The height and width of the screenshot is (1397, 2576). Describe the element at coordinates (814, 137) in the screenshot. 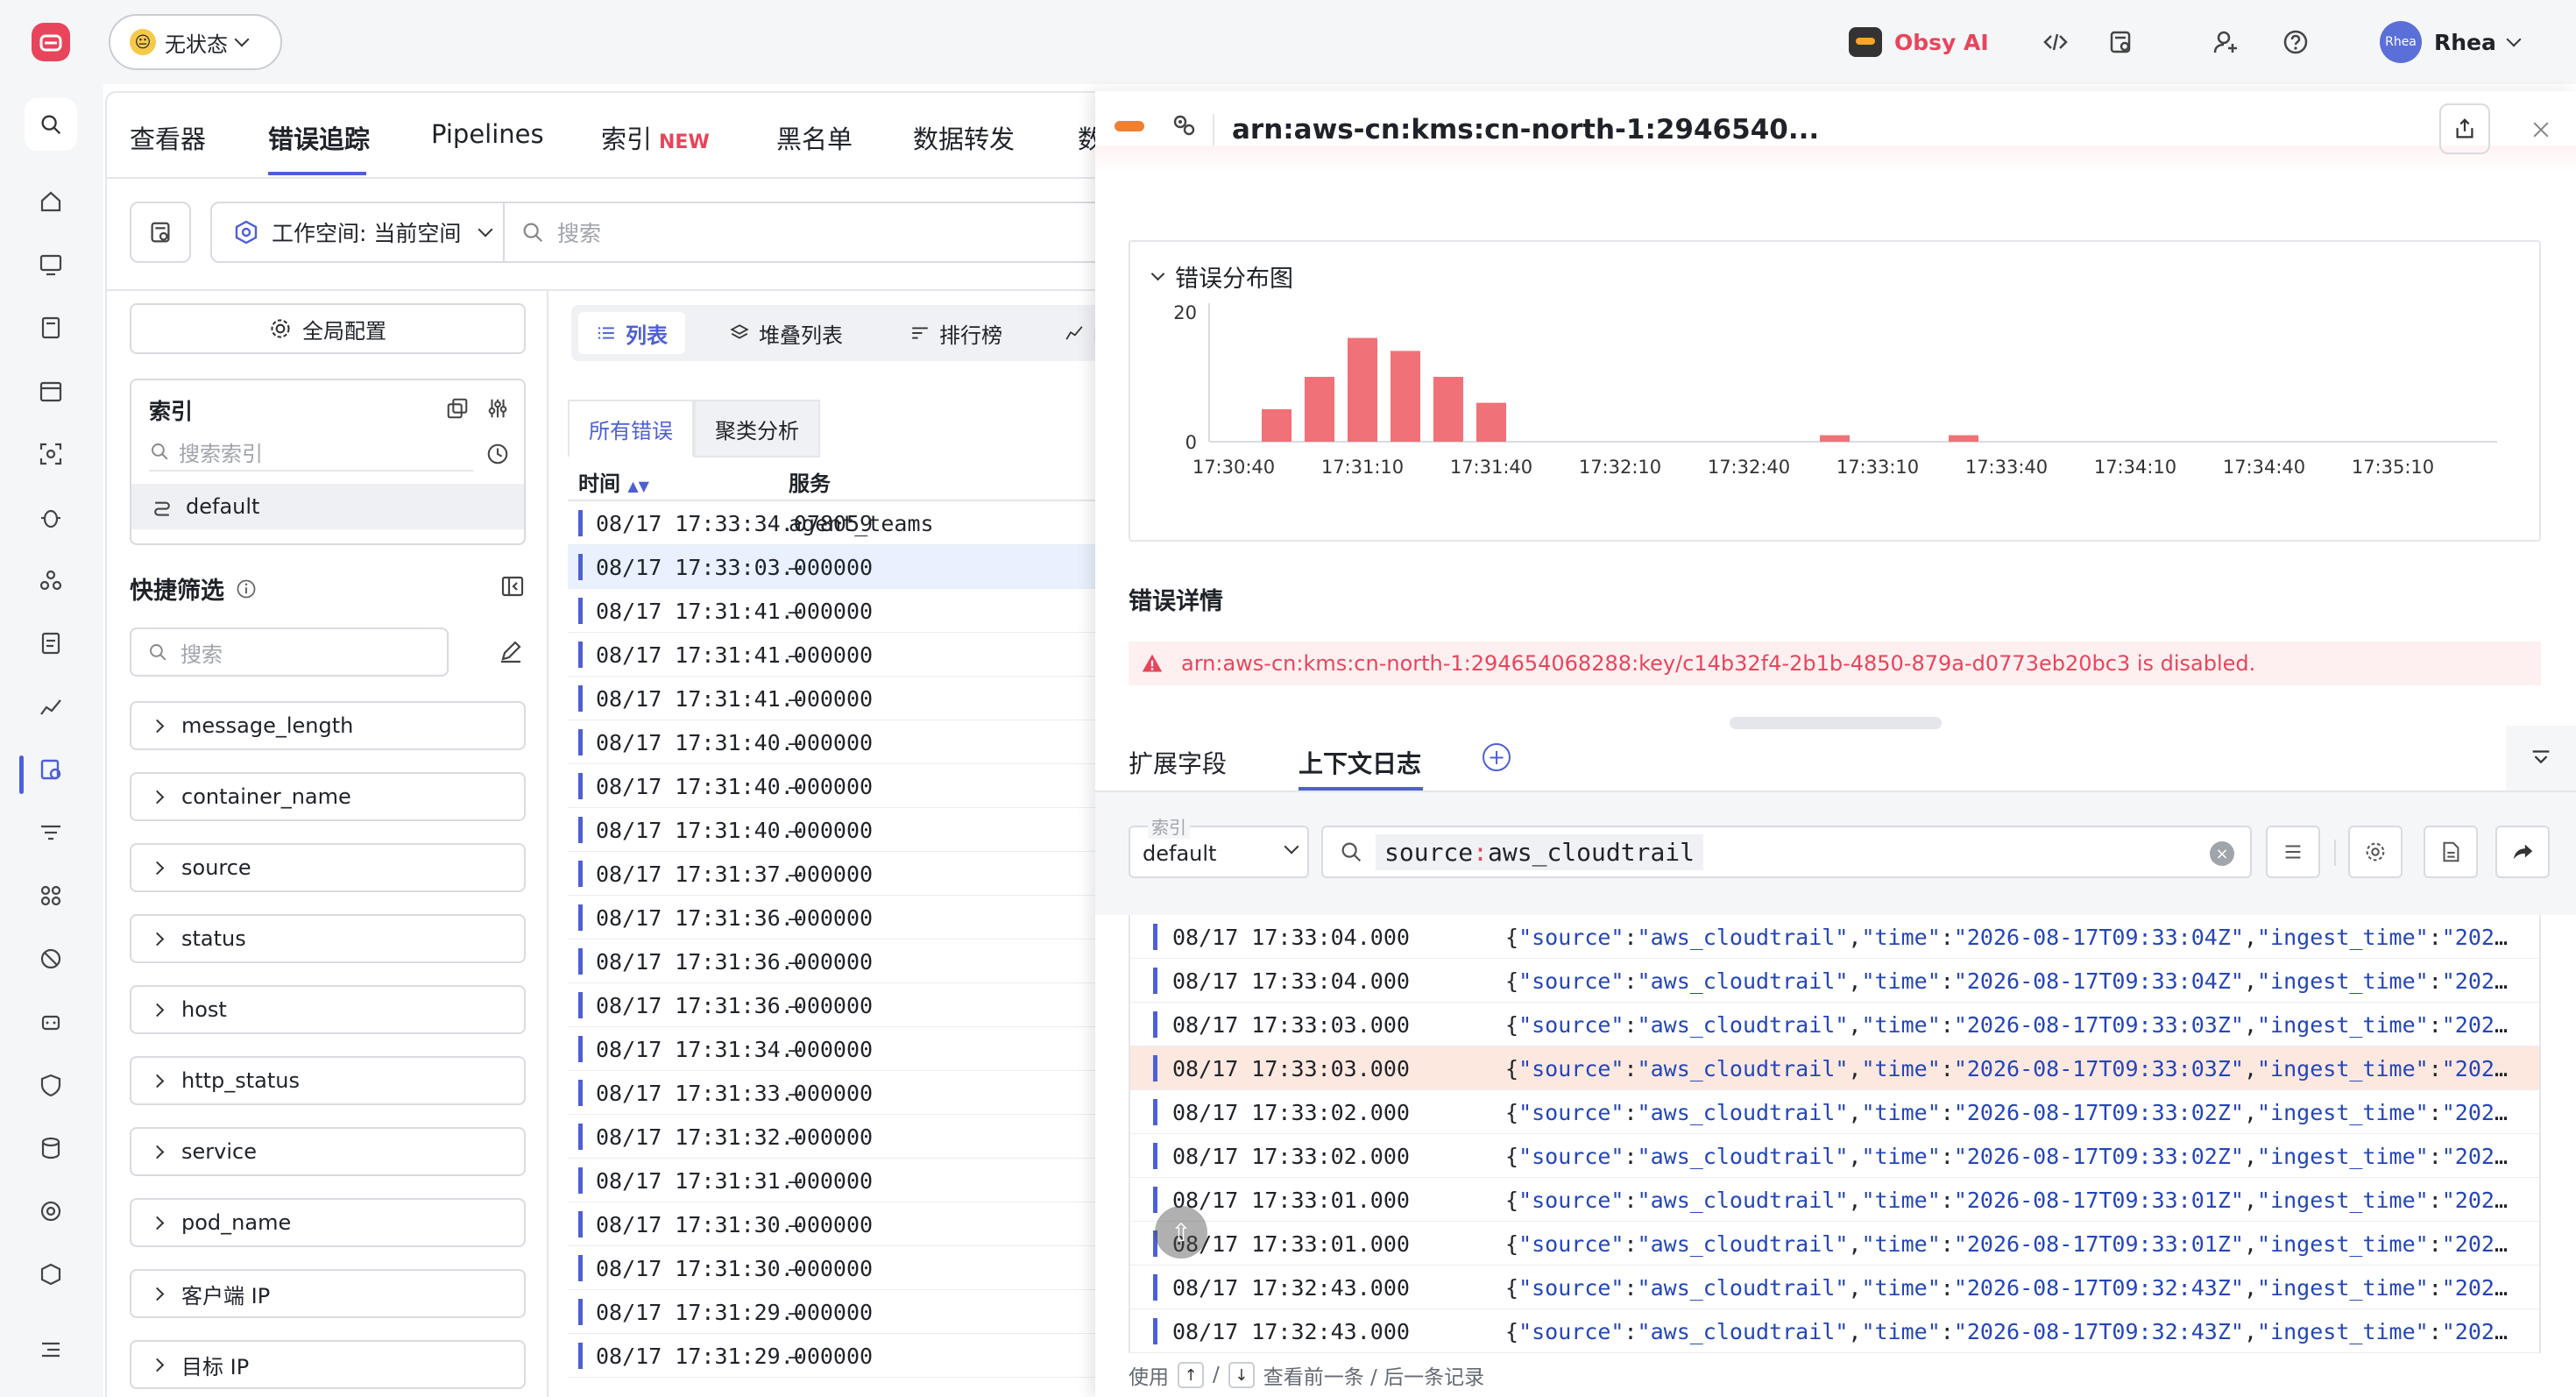

I see `tab-blacklist: 黑名单` at that location.